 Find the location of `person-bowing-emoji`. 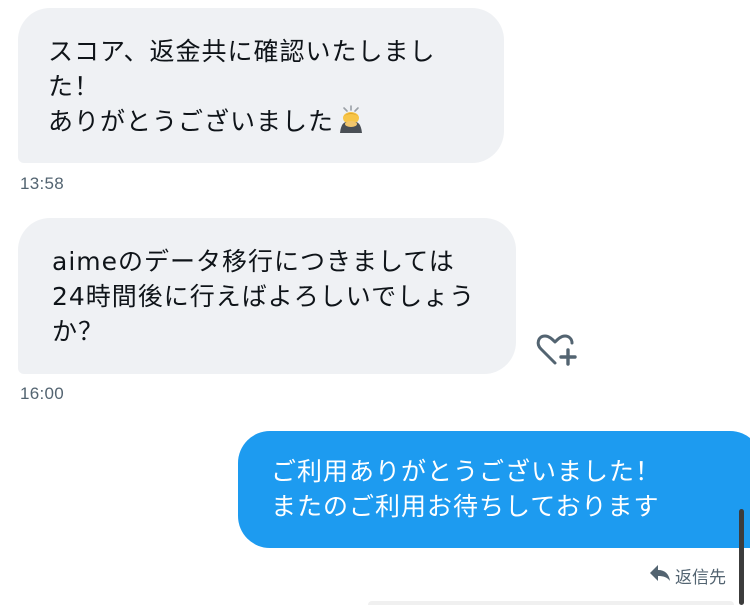

person-bowing-emoji is located at coordinates (351, 119).